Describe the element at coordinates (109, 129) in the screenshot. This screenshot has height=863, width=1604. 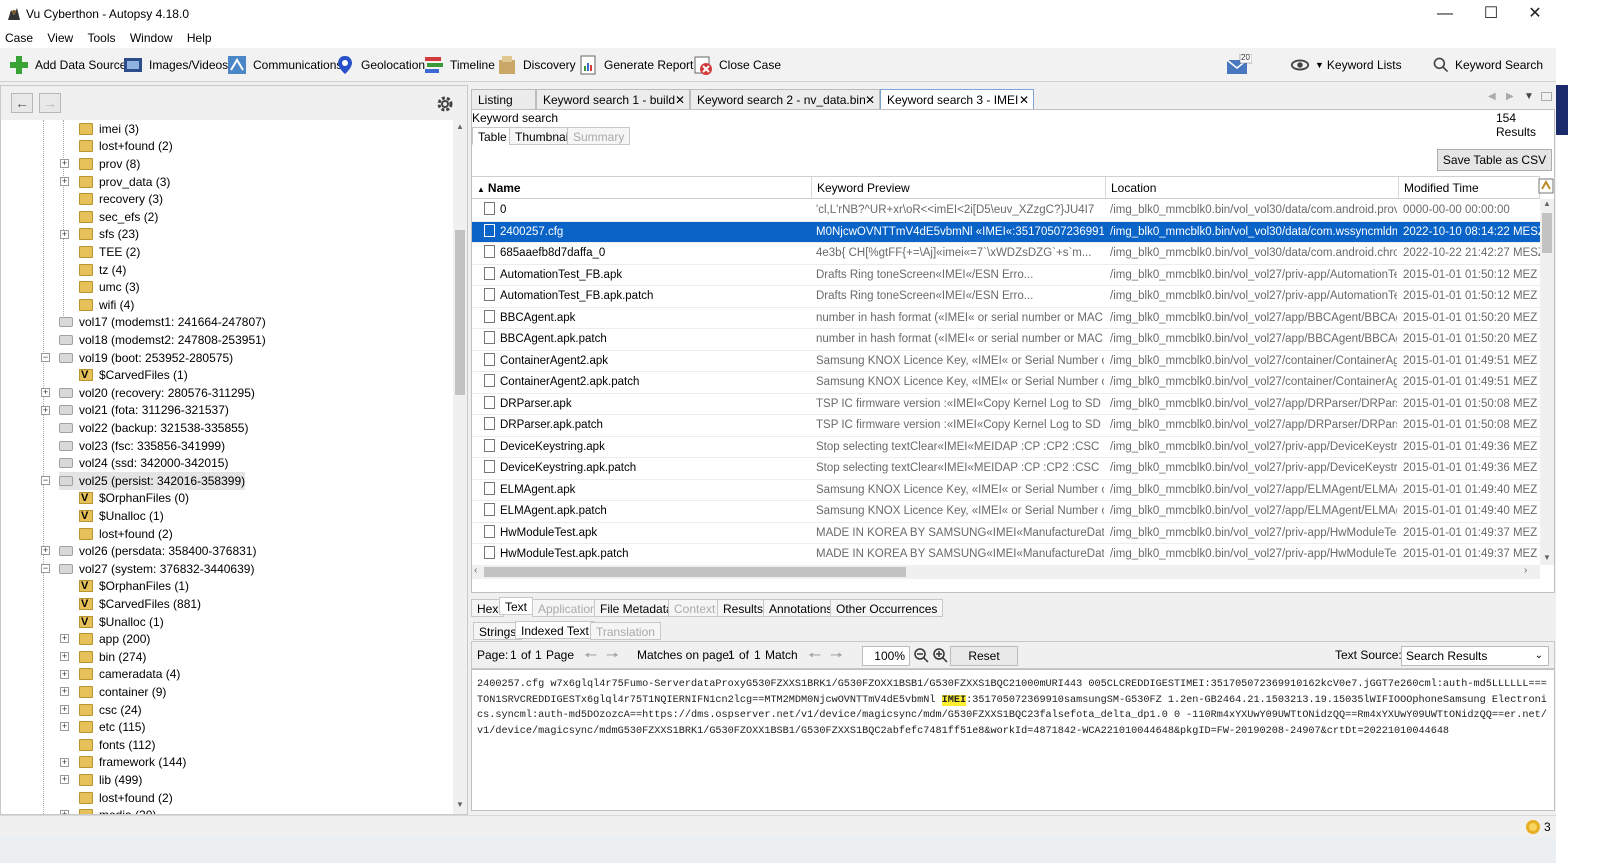
I see `tree-node: imei (3)` at that location.